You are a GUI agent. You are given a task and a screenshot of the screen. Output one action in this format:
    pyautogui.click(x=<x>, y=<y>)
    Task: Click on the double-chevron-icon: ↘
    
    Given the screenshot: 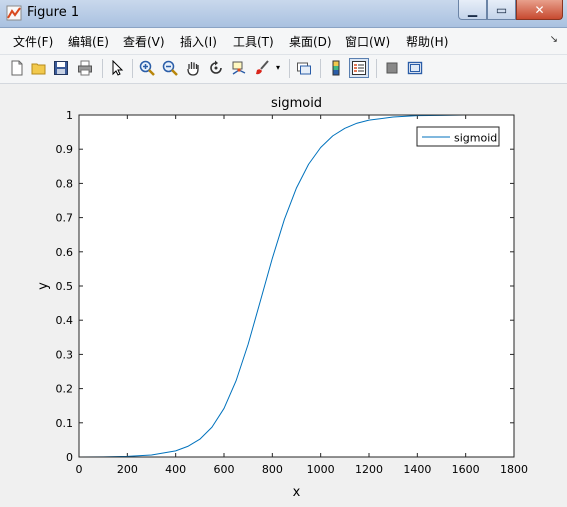 What is the action you would take?
    pyautogui.click(x=554, y=39)
    